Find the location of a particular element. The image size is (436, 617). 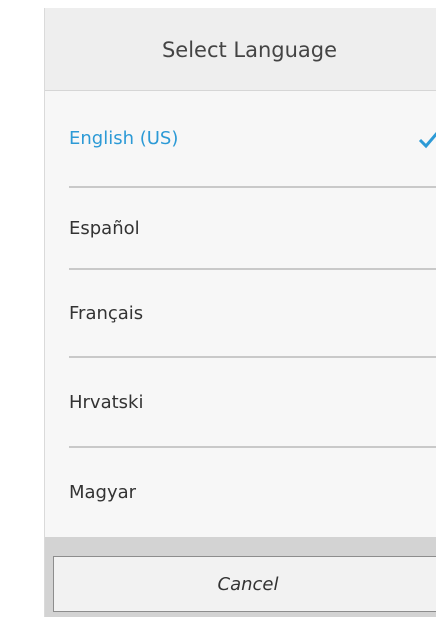

checkmark-icon is located at coordinates (427, 139).